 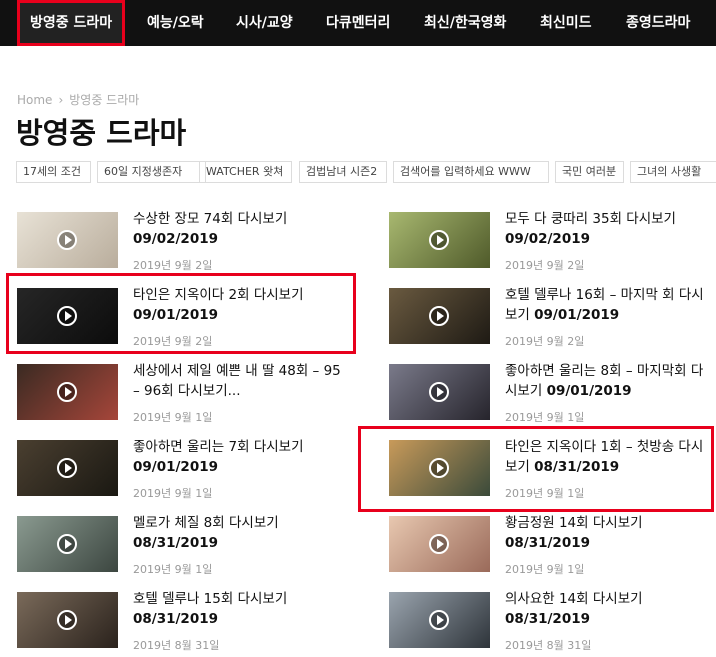 What do you see at coordinates (343, 172) in the screenshot?
I see `tag-item: 검법남녀 시즌2` at bounding box center [343, 172].